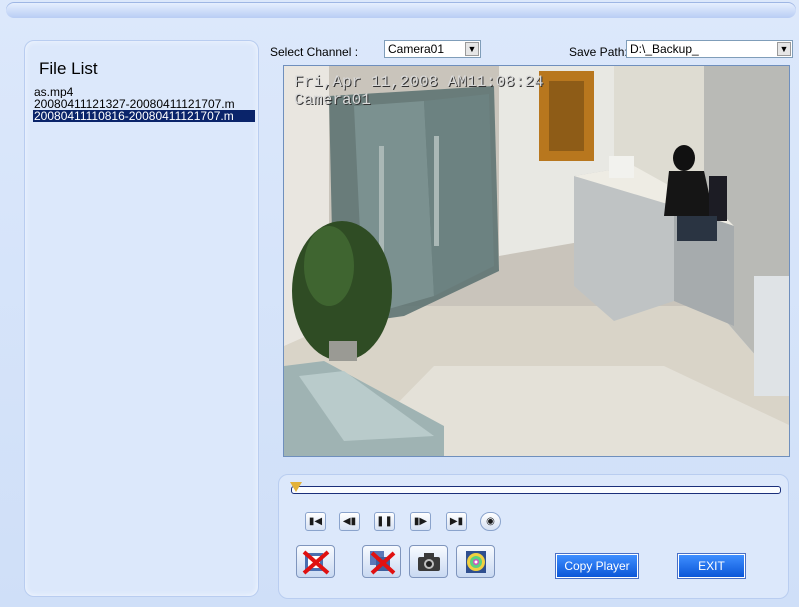 This screenshot has height=607, width=799. I want to click on delete-all-icon, so click(383, 563).